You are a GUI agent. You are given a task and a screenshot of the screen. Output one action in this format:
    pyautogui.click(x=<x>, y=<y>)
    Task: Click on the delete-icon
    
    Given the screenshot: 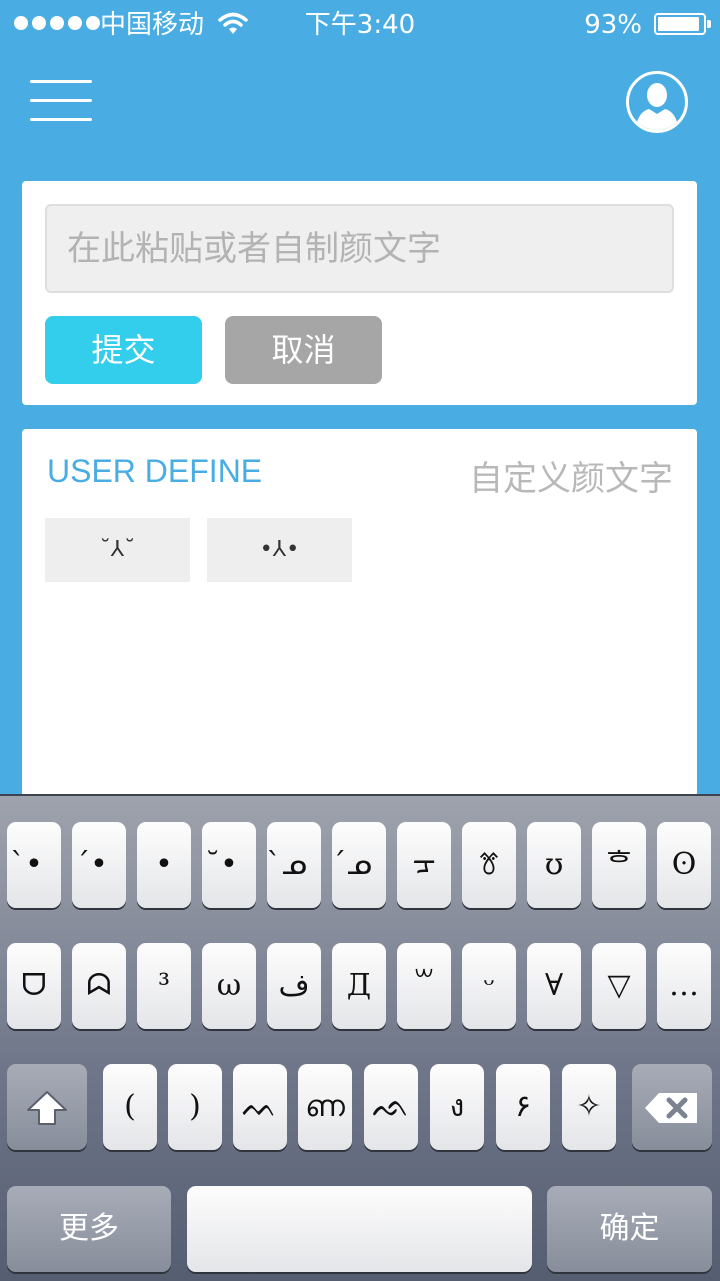 What is the action you would take?
    pyautogui.click(x=671, y=1107)
    